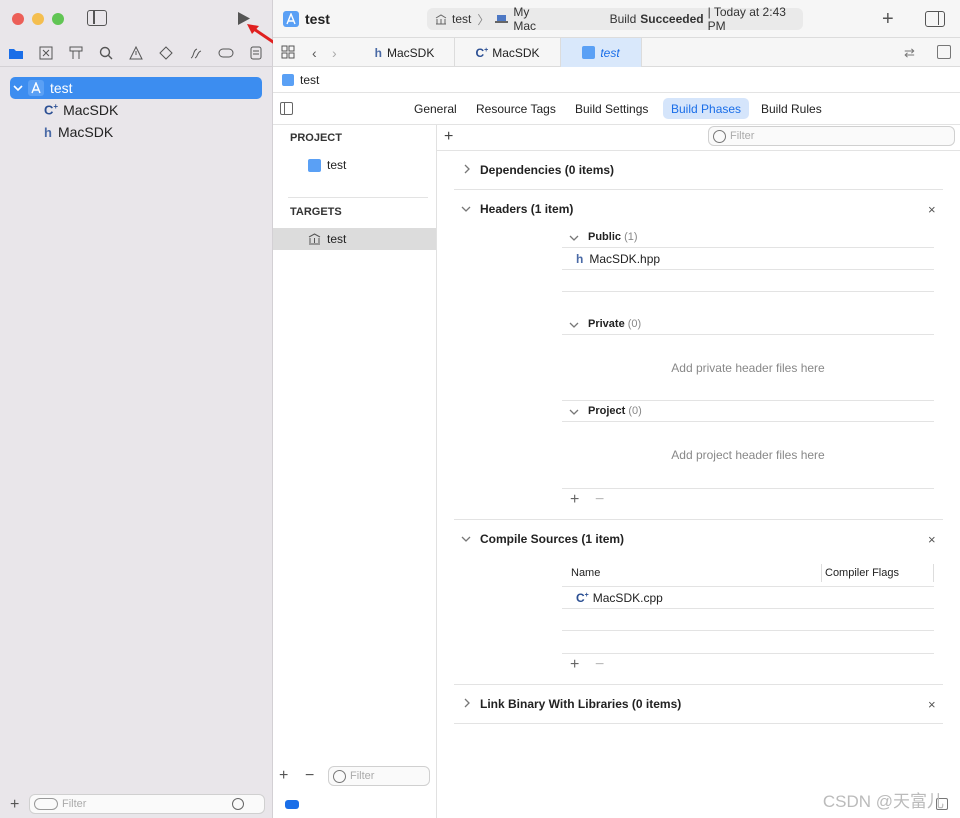 This screenshot has height=818, width=960. Describe the element at coordinates (18, 19) in the screenshot. I see `close-window-button` at that location.